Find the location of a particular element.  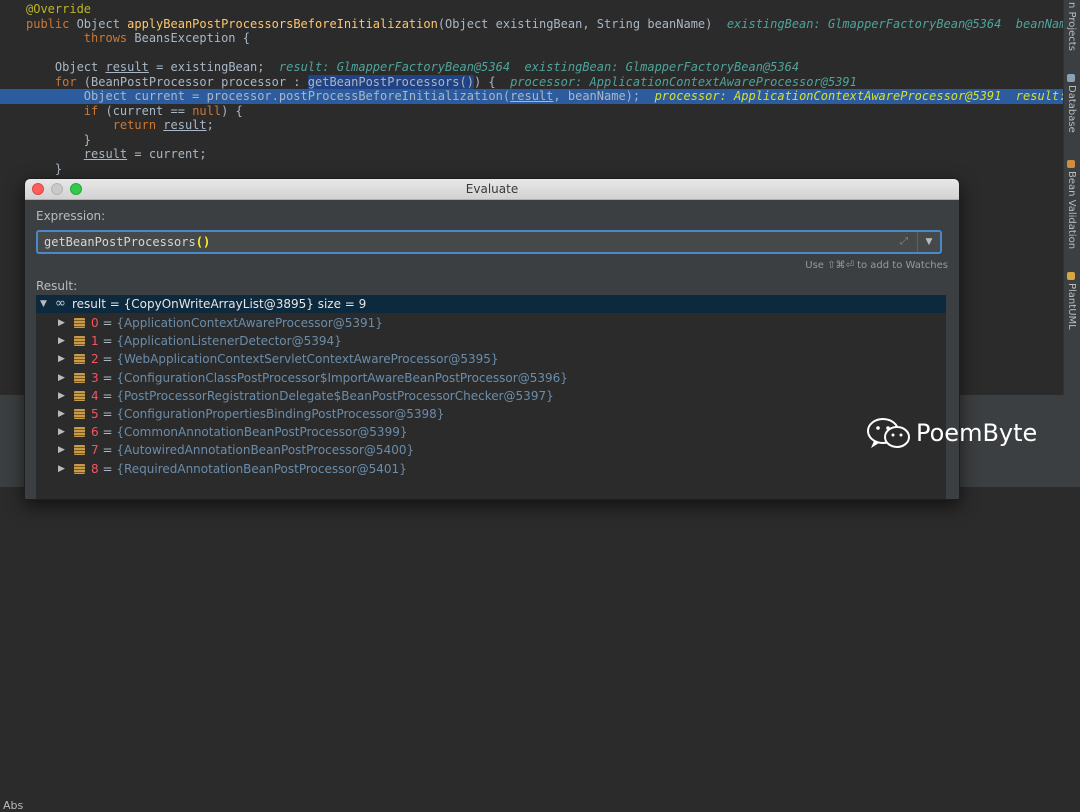

code-token: (Object existingBean, String beanName) is located at coordinates (582, 23).